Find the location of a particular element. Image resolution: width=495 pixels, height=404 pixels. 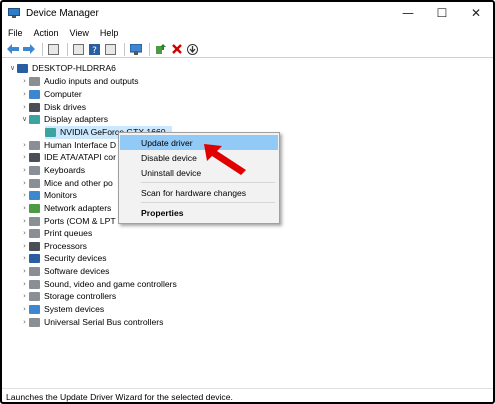

tree-item-software: › Software devices is located at coordinates (64, 271).